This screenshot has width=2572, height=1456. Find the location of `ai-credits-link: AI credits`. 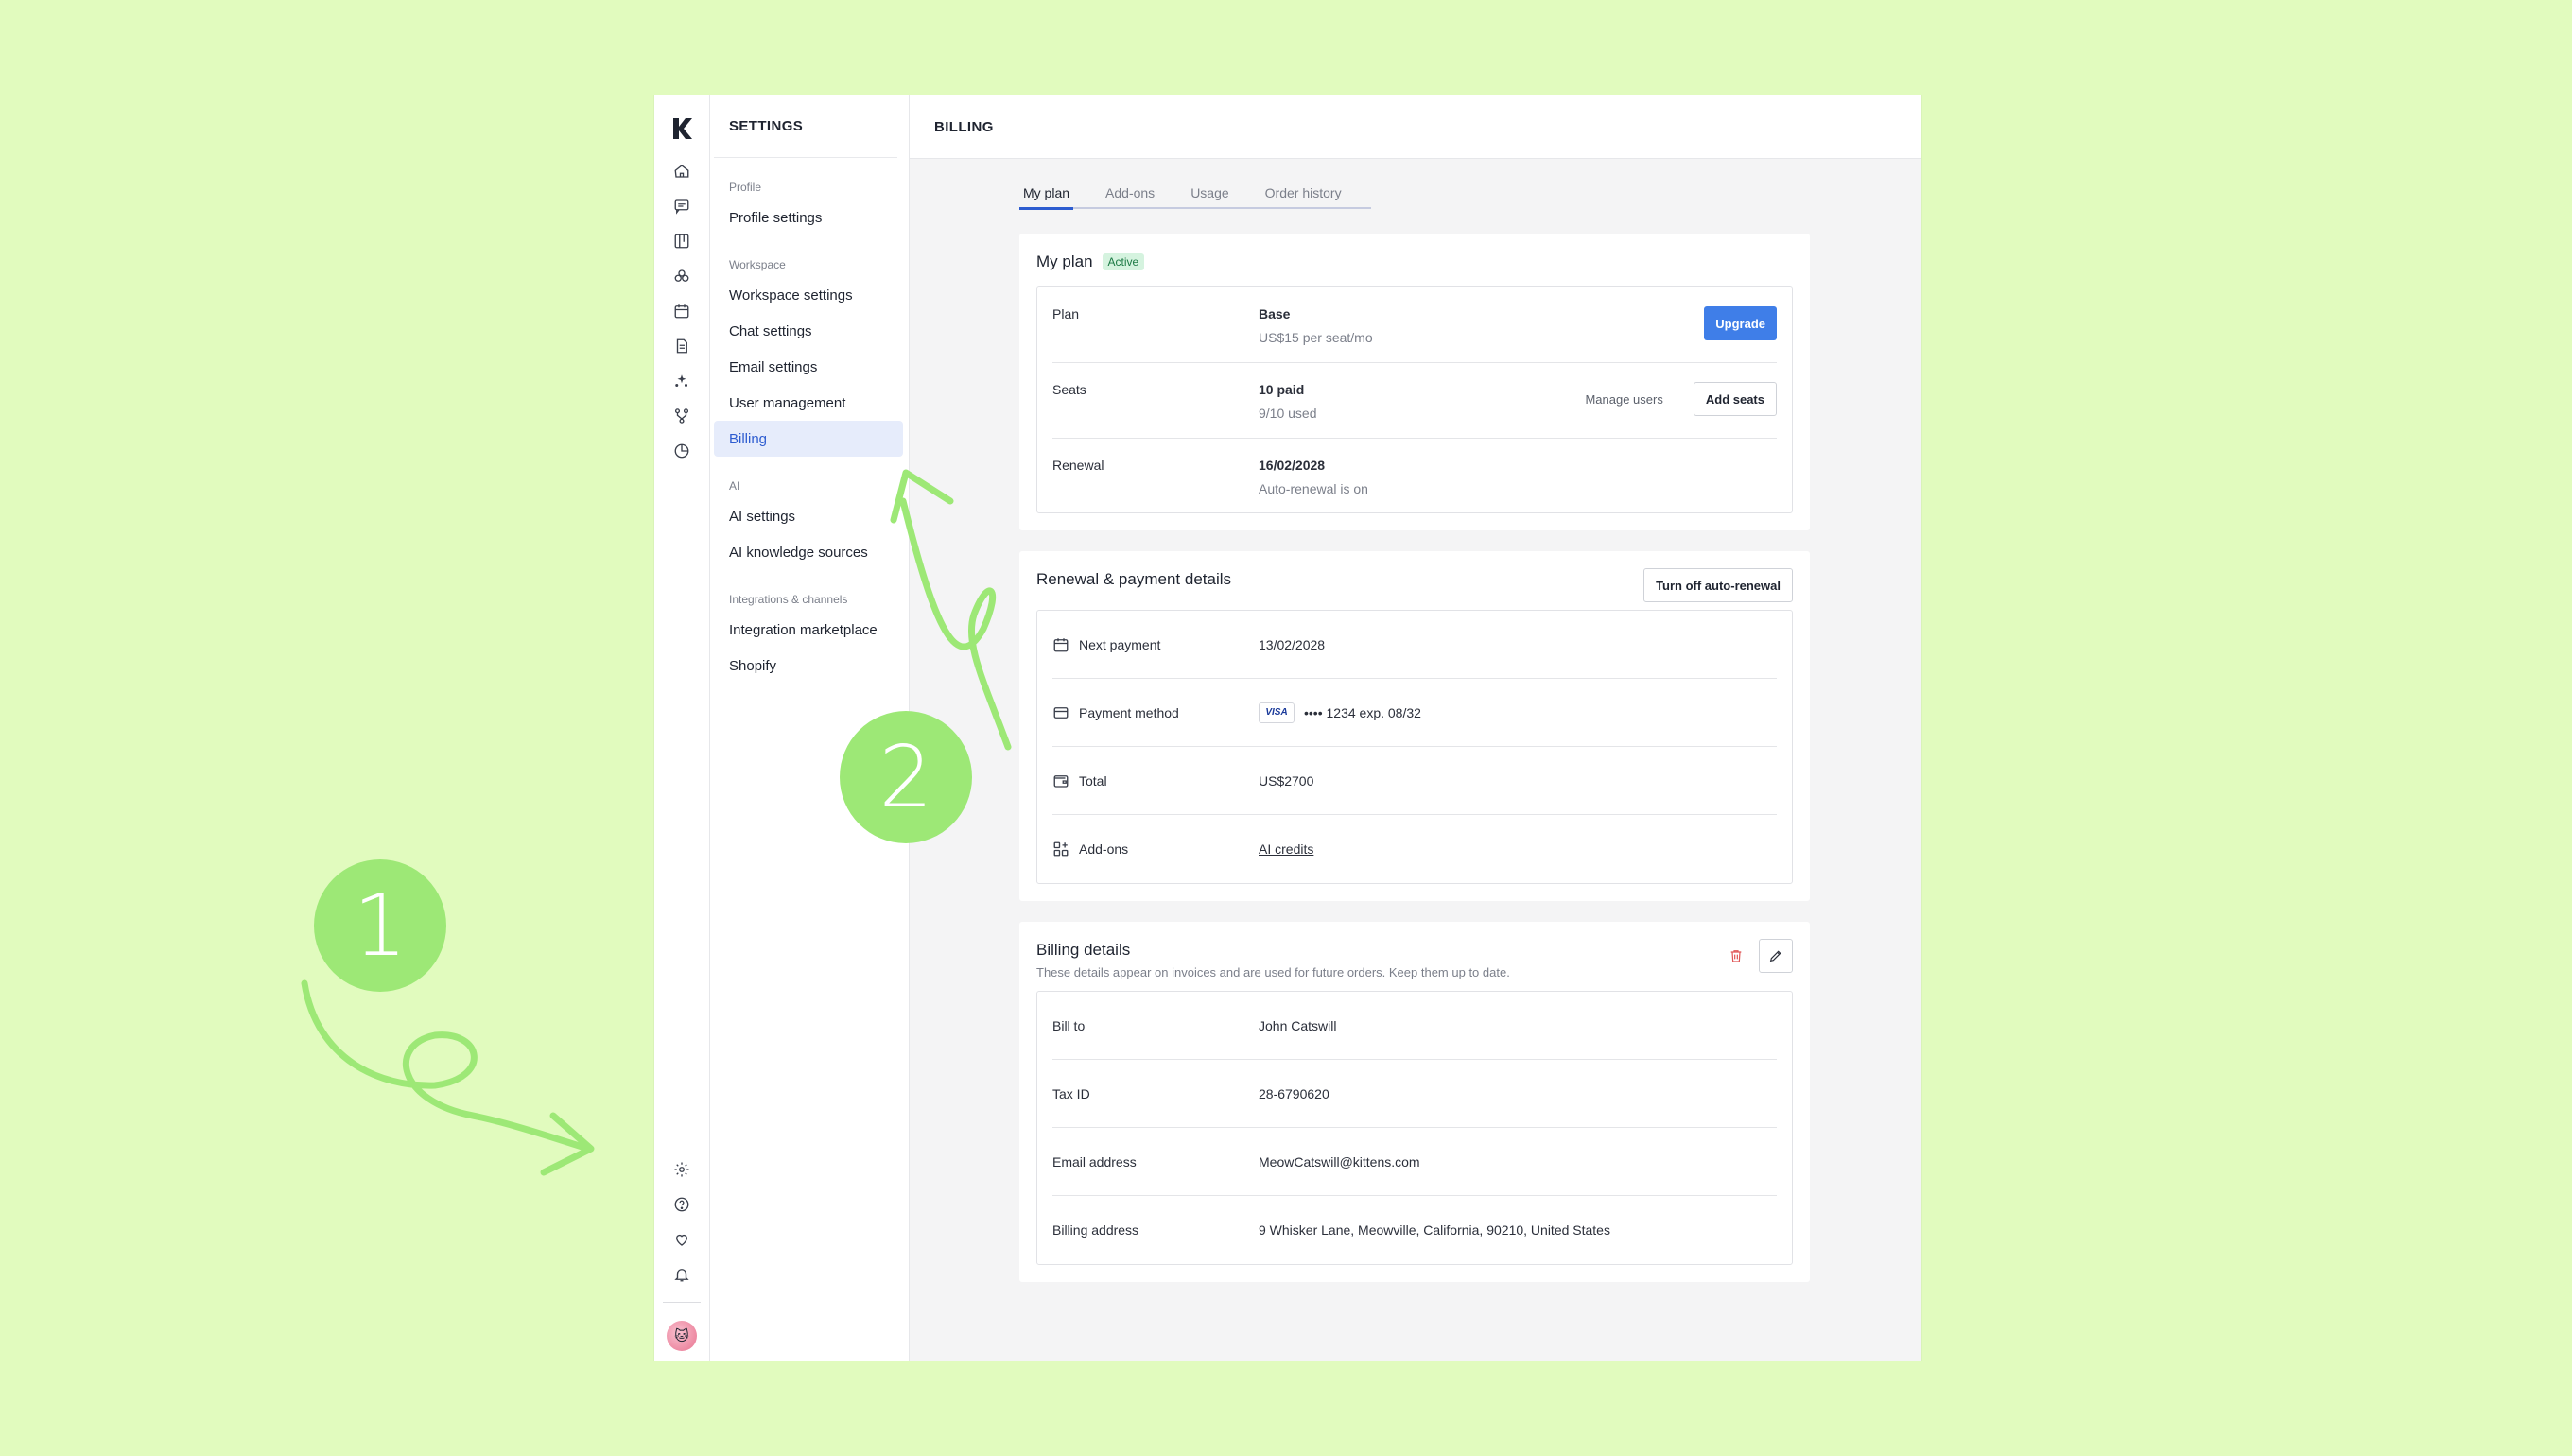

ai-credits-link: AI credits is located at coordinates (1286, 849).